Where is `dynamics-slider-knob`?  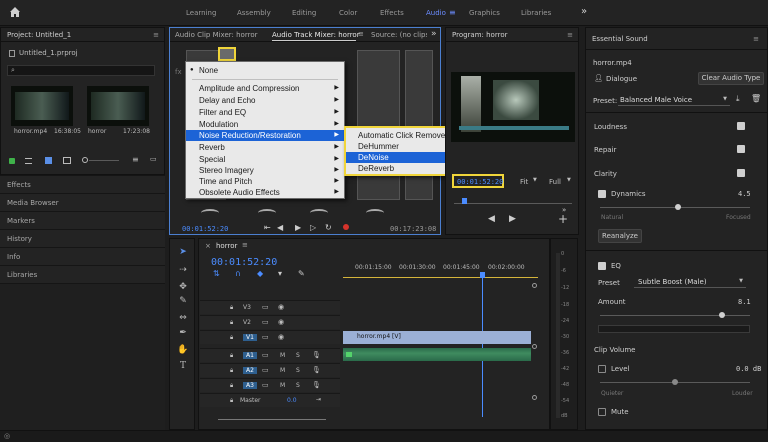 dynamics-slider-knob is located at coordinates (678, 207).